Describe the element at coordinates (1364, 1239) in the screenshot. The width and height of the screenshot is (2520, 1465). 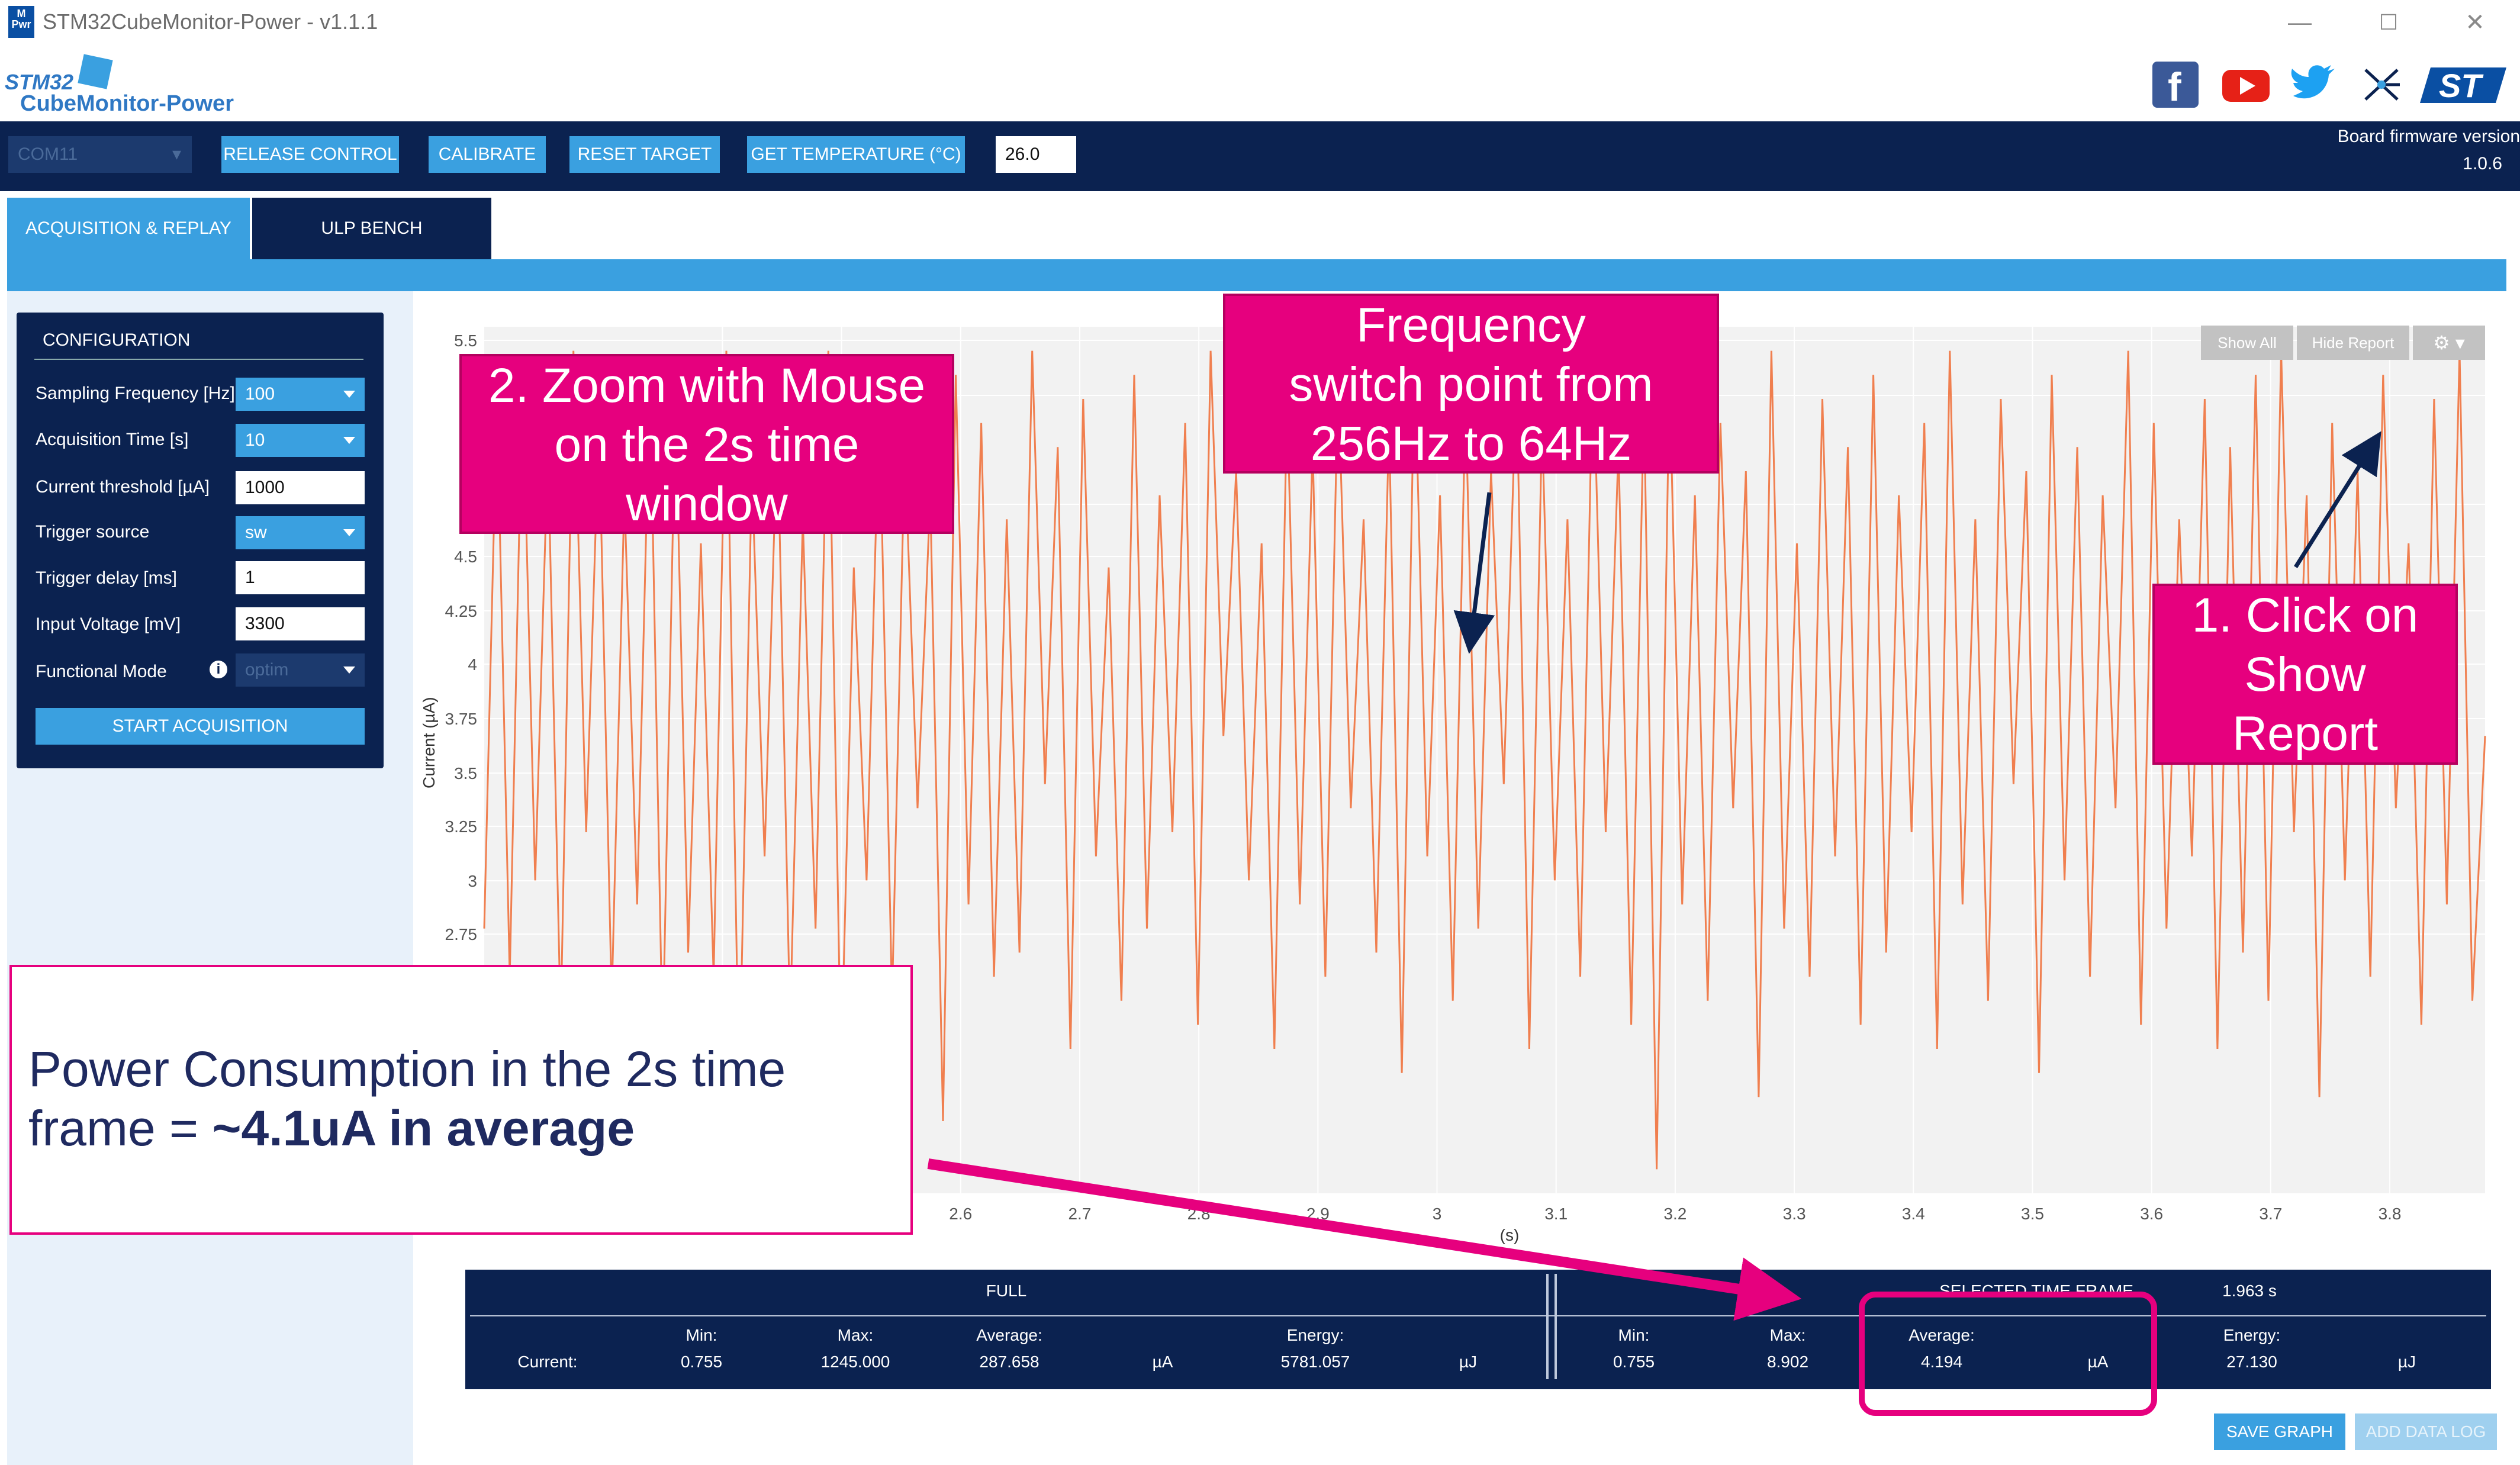
I see `average-arrow` at that location.